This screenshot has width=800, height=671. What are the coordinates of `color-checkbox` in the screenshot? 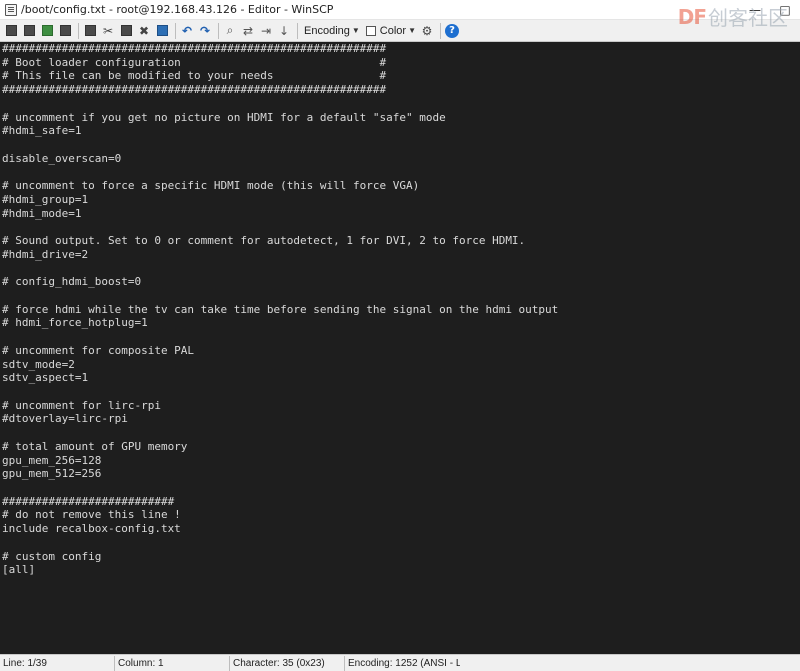 It's located at (370, 30).